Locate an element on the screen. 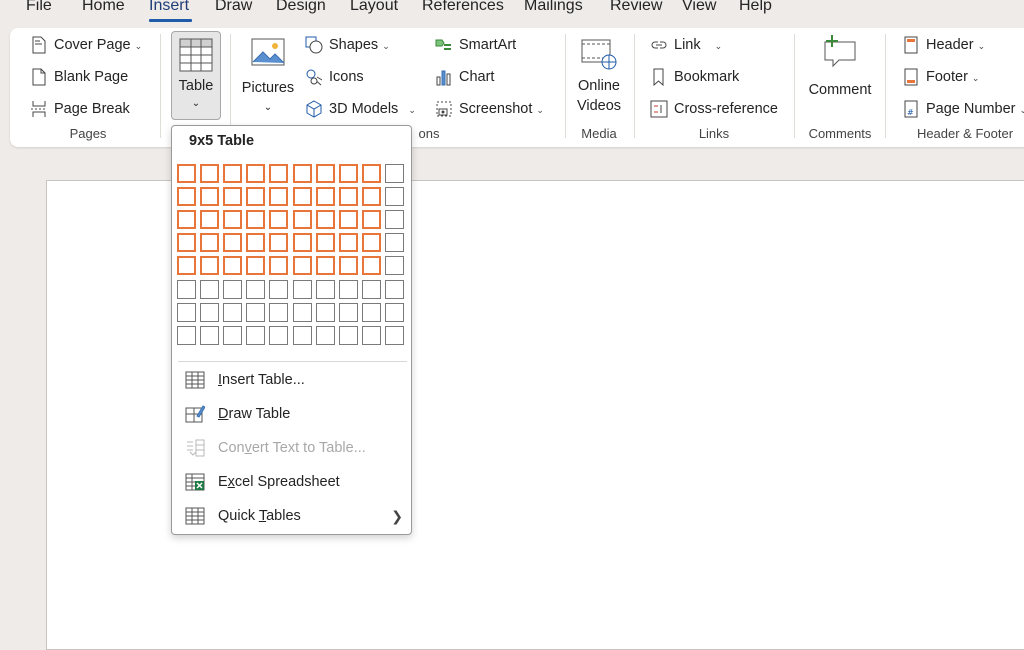 Image resolution: width=1024 pixels, height=650 pixels. chart-button: Chart is located at coordinates (464, 77).